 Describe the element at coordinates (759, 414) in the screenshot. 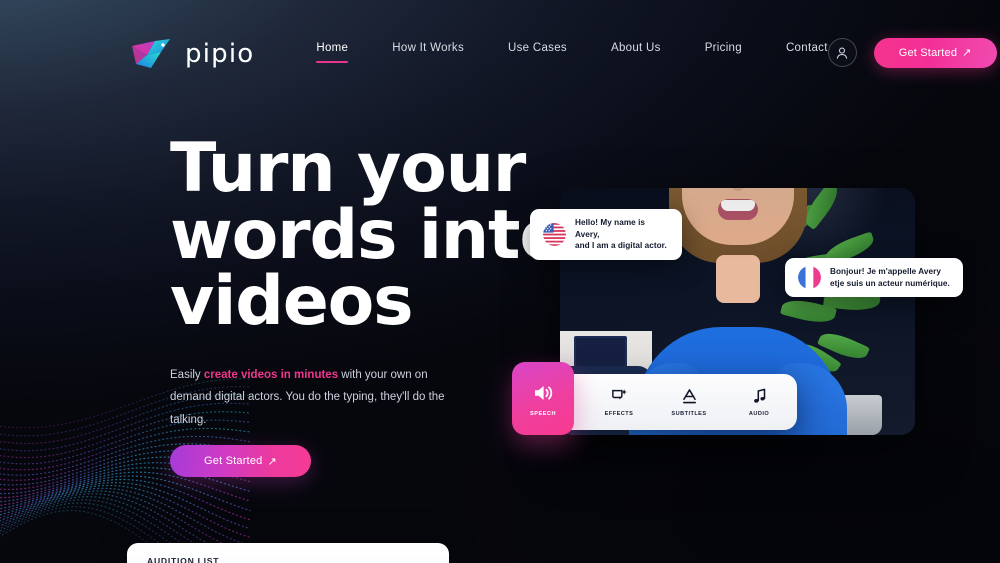

I see `tool-label-audio: AUDIO` at that location.